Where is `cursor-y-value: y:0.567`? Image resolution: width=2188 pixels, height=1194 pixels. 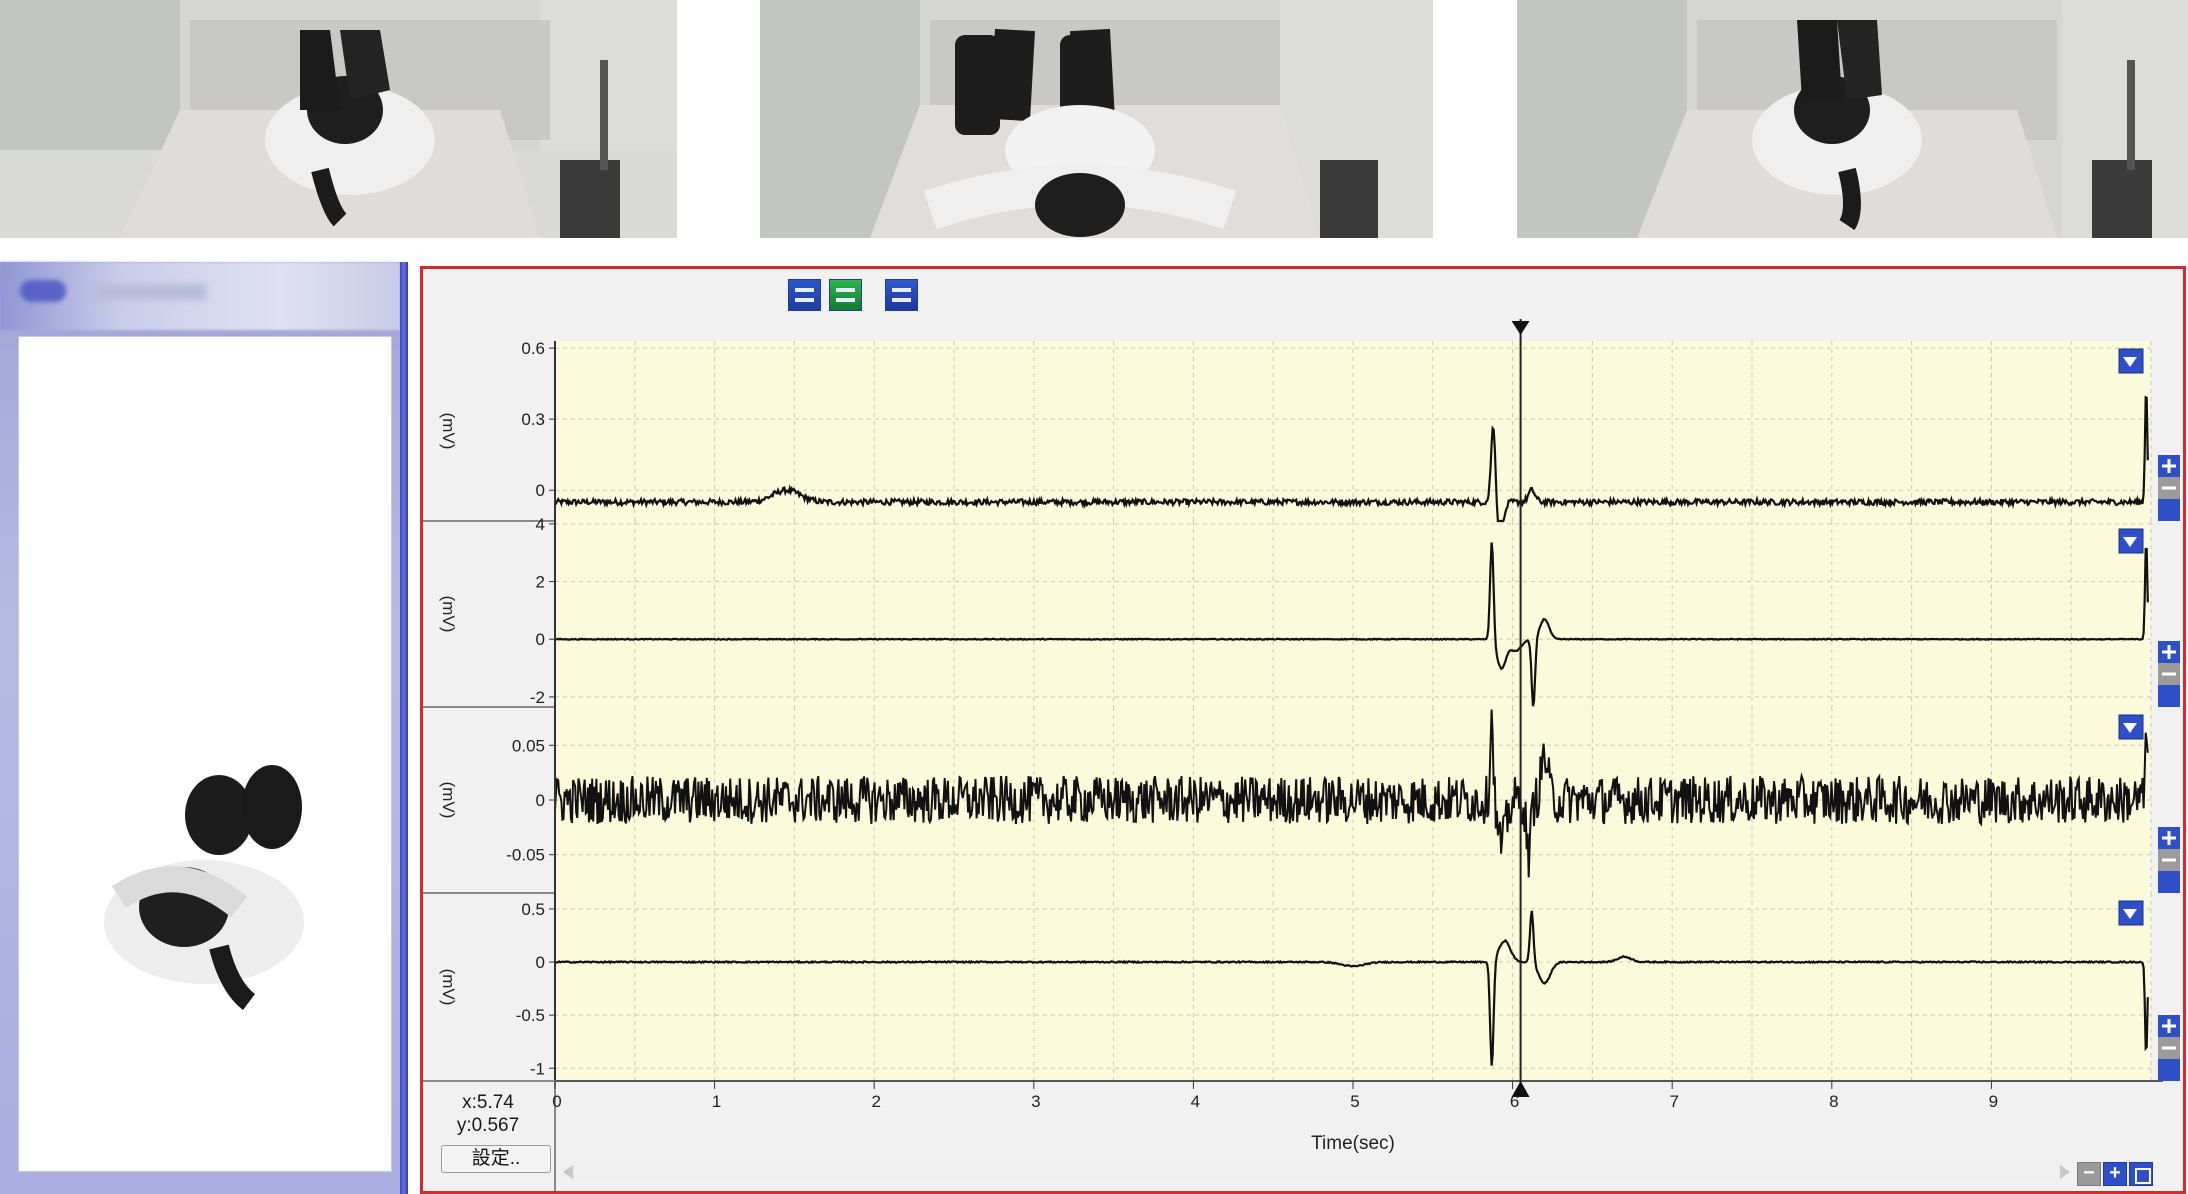 cursor-y-value: y:0.567 is located at coordinates (488, 1125).